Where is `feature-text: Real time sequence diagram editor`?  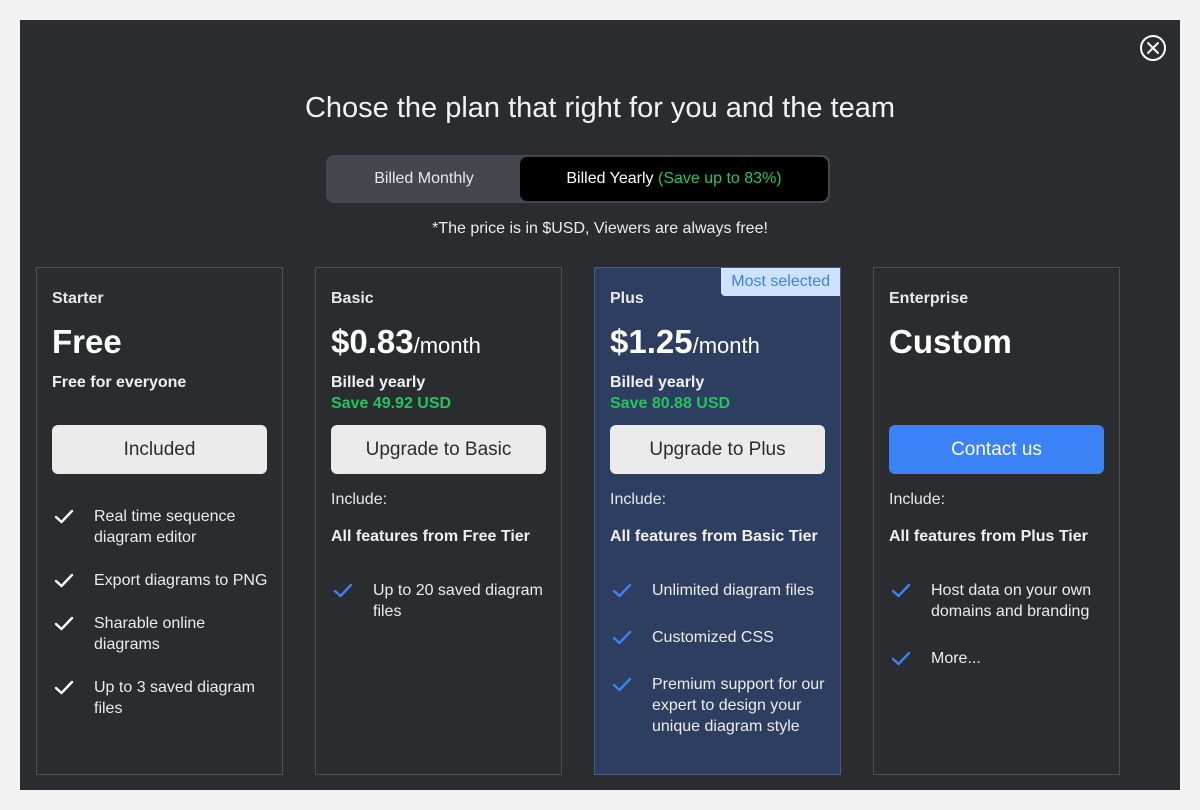 feature-text: Real time sequence diagram editor is located at coordinates (165, 527).